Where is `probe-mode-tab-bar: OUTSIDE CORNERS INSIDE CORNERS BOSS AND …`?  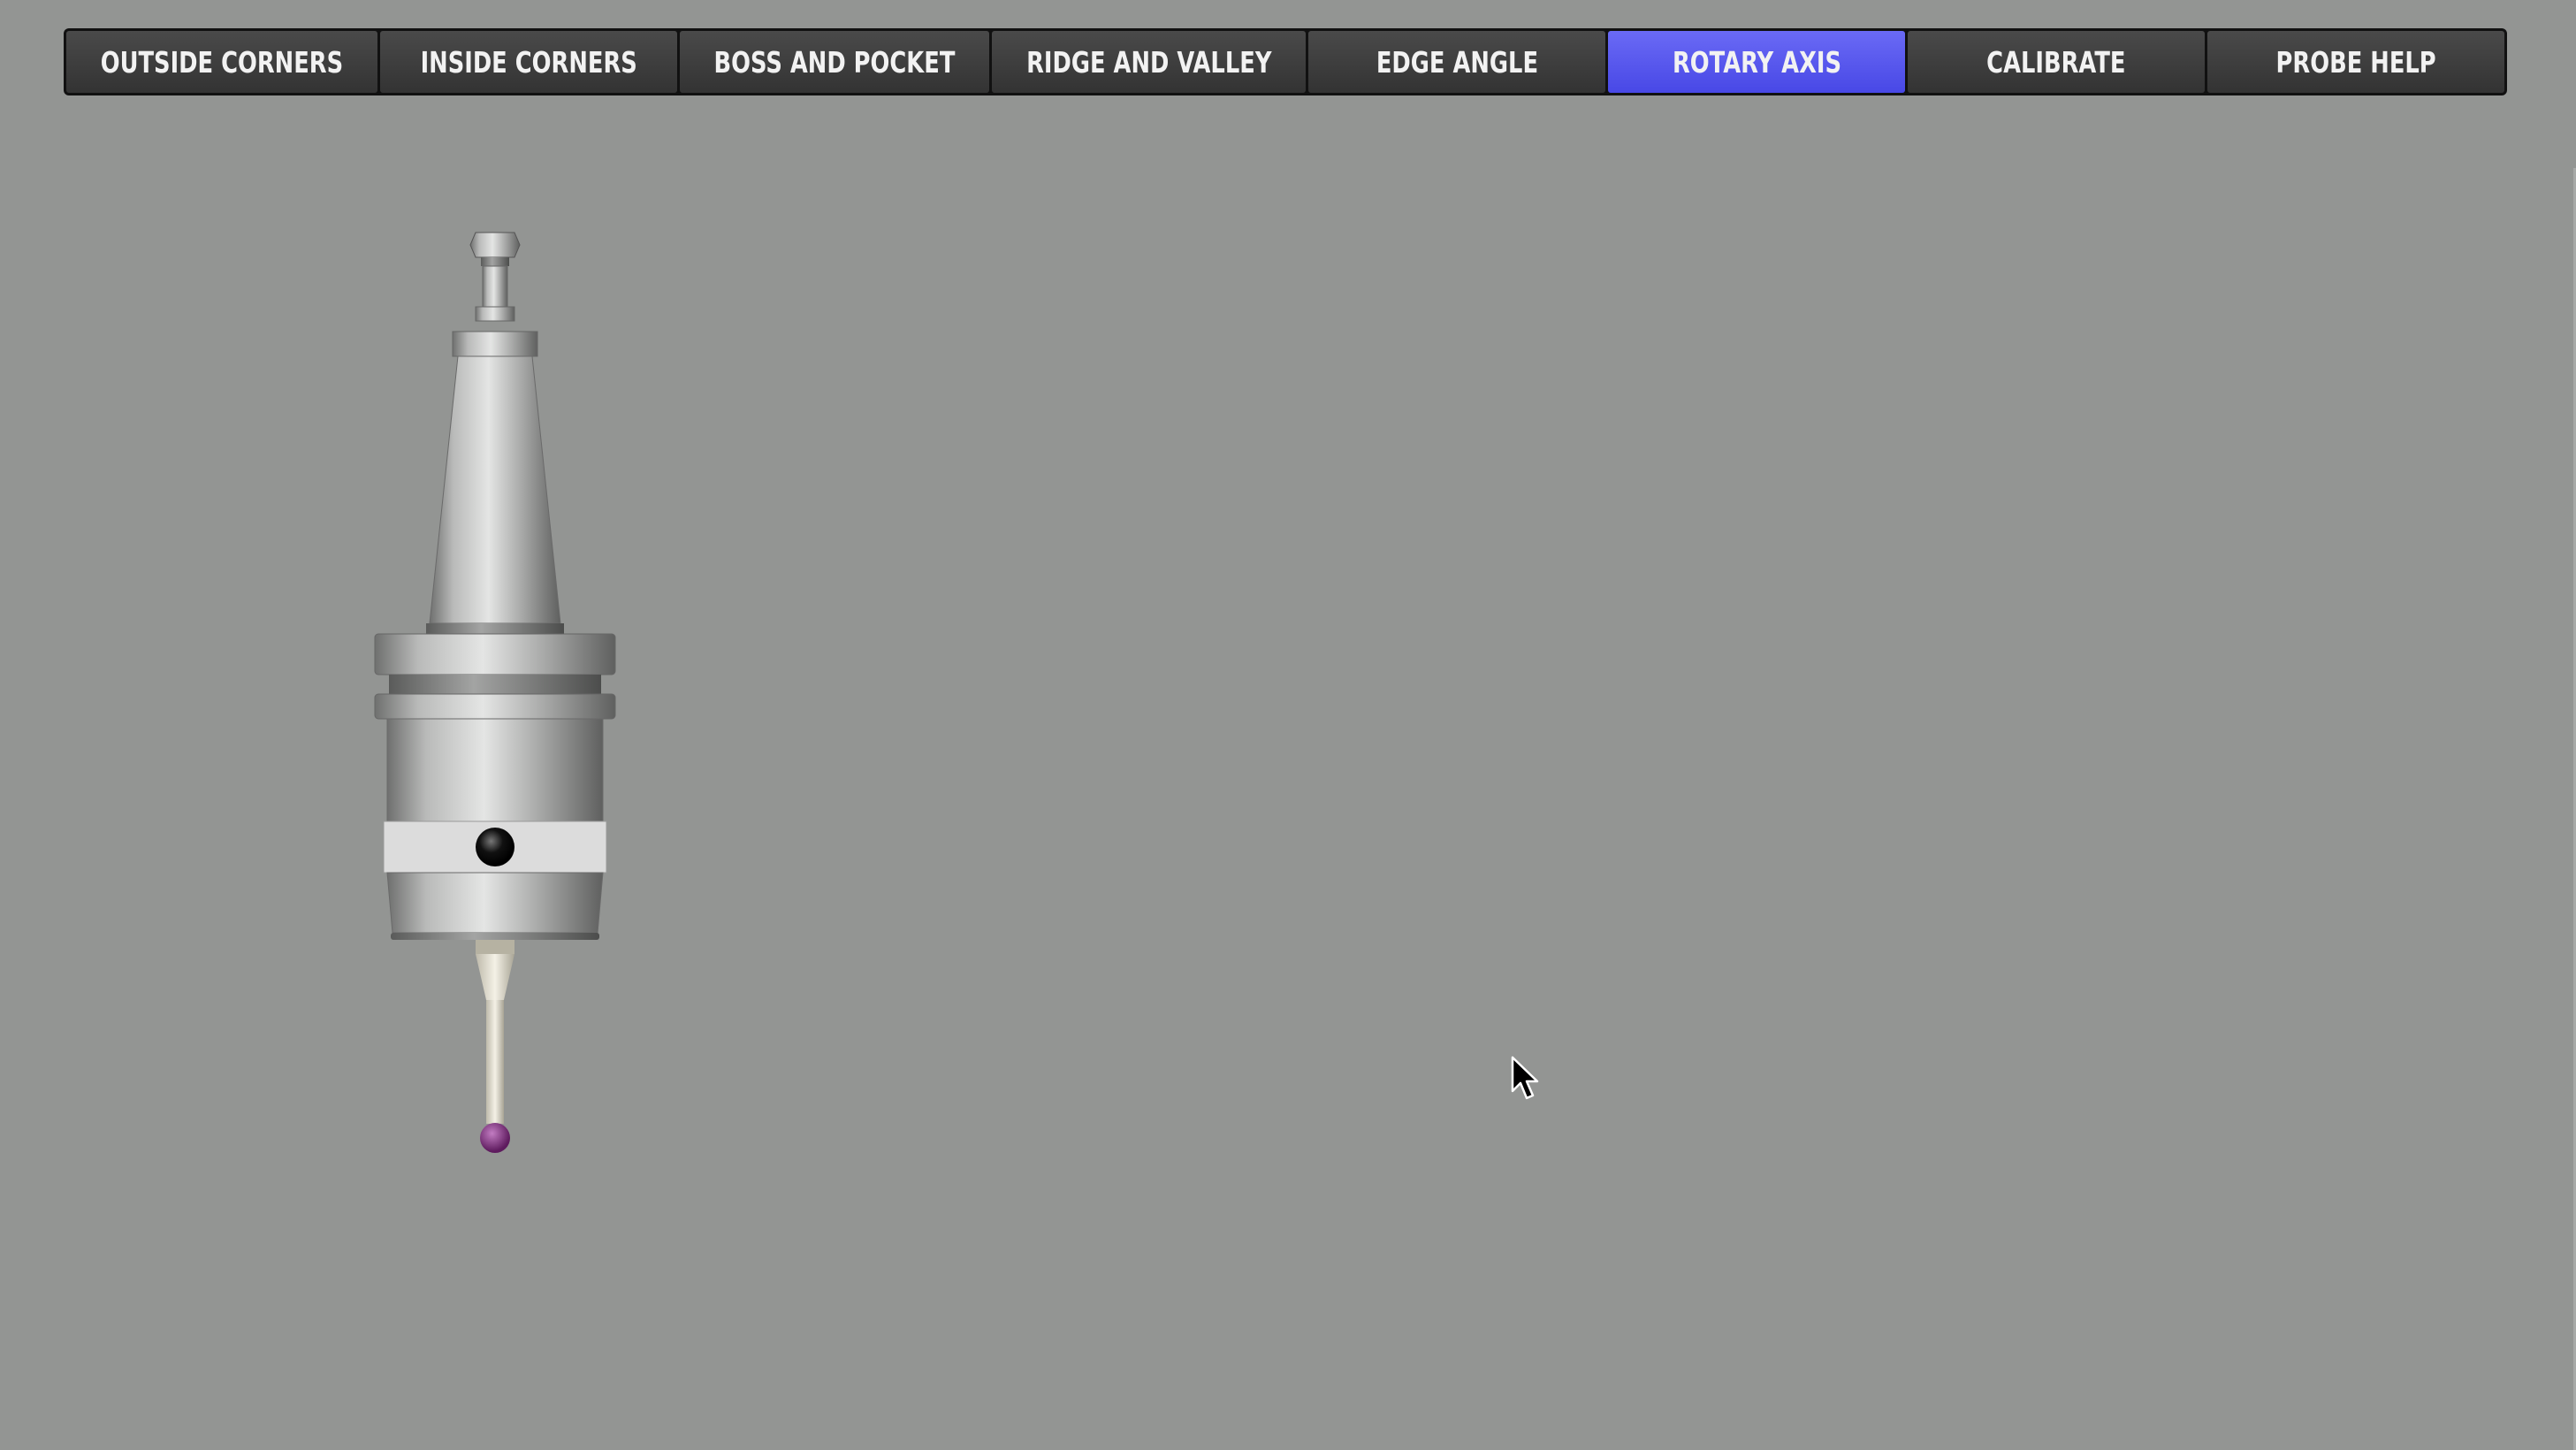 probe-mode-tab-bar: OUTSIDE CORNERS INSIDE CORNERS BOSS AND … is located at coordinates (1285, 61).